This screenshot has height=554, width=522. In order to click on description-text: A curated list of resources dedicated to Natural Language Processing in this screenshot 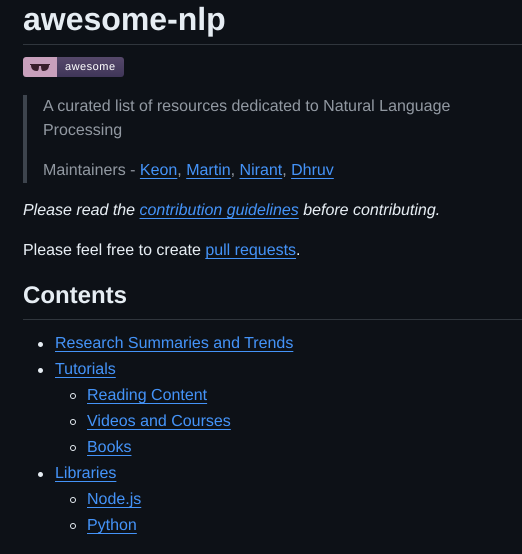, I will do `click(247, 119)`.